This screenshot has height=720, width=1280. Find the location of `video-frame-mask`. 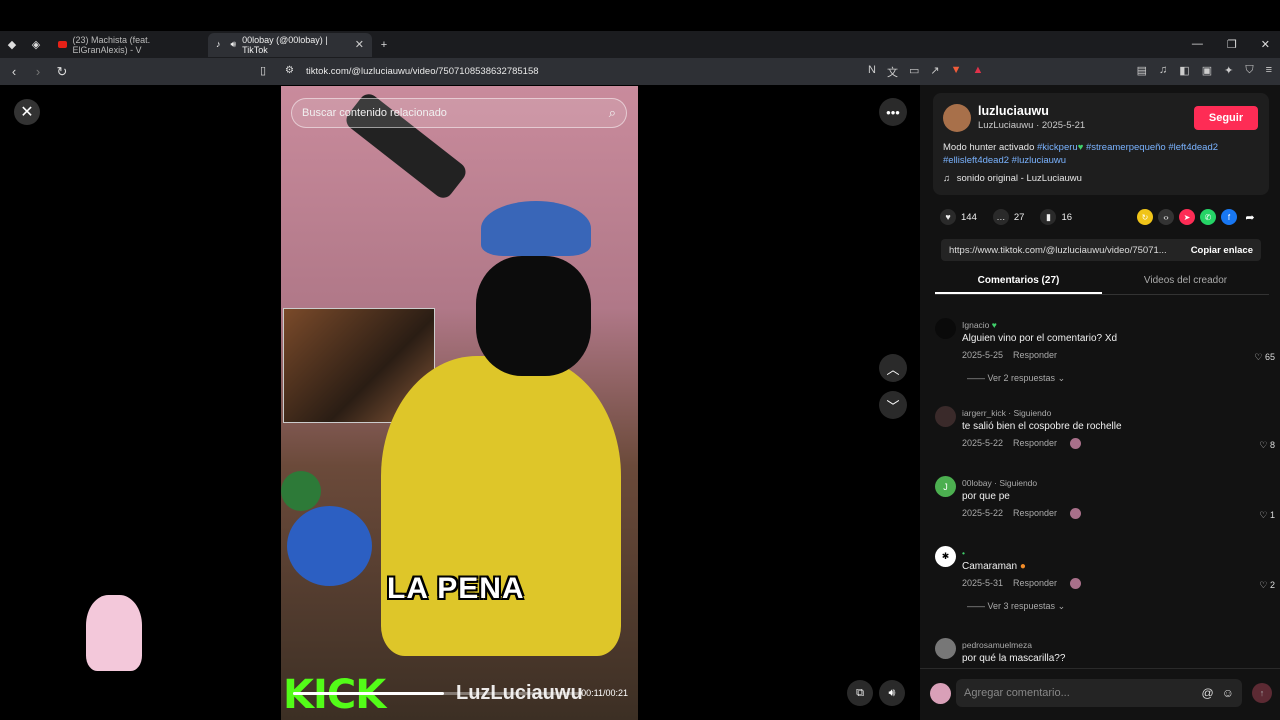

video-frame-mask is located at coordinates (533, 316).